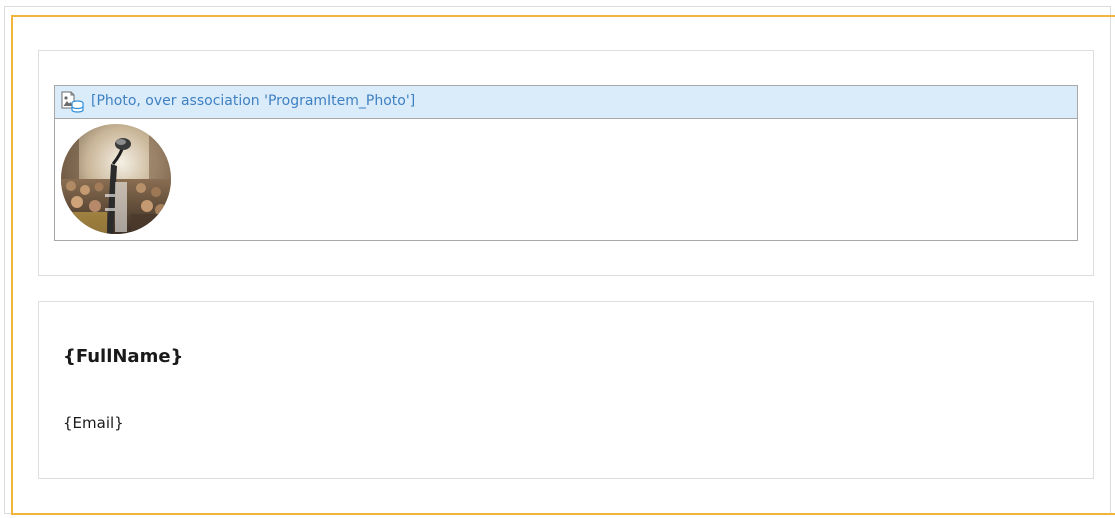 The width and height of the screenshot is (1115, 518). I want to click on full-name-placeholder: {FullName}, so click(123, 356).